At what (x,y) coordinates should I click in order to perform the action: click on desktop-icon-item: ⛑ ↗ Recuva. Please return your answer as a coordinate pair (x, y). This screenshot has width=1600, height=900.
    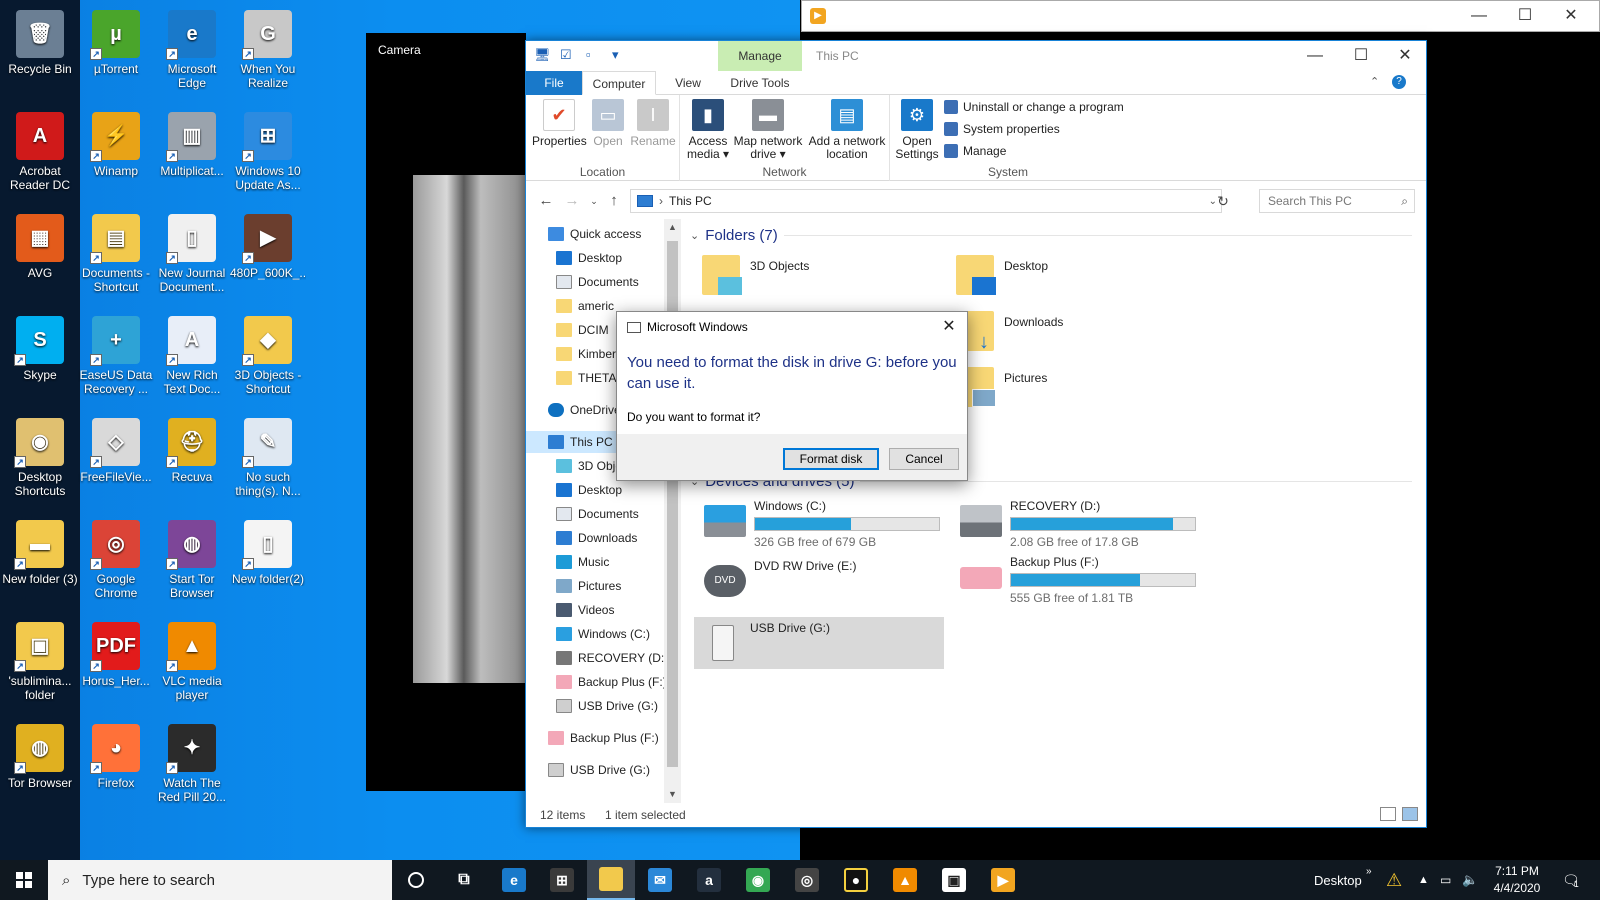
    Looking at the image, I should click on (192, 464).